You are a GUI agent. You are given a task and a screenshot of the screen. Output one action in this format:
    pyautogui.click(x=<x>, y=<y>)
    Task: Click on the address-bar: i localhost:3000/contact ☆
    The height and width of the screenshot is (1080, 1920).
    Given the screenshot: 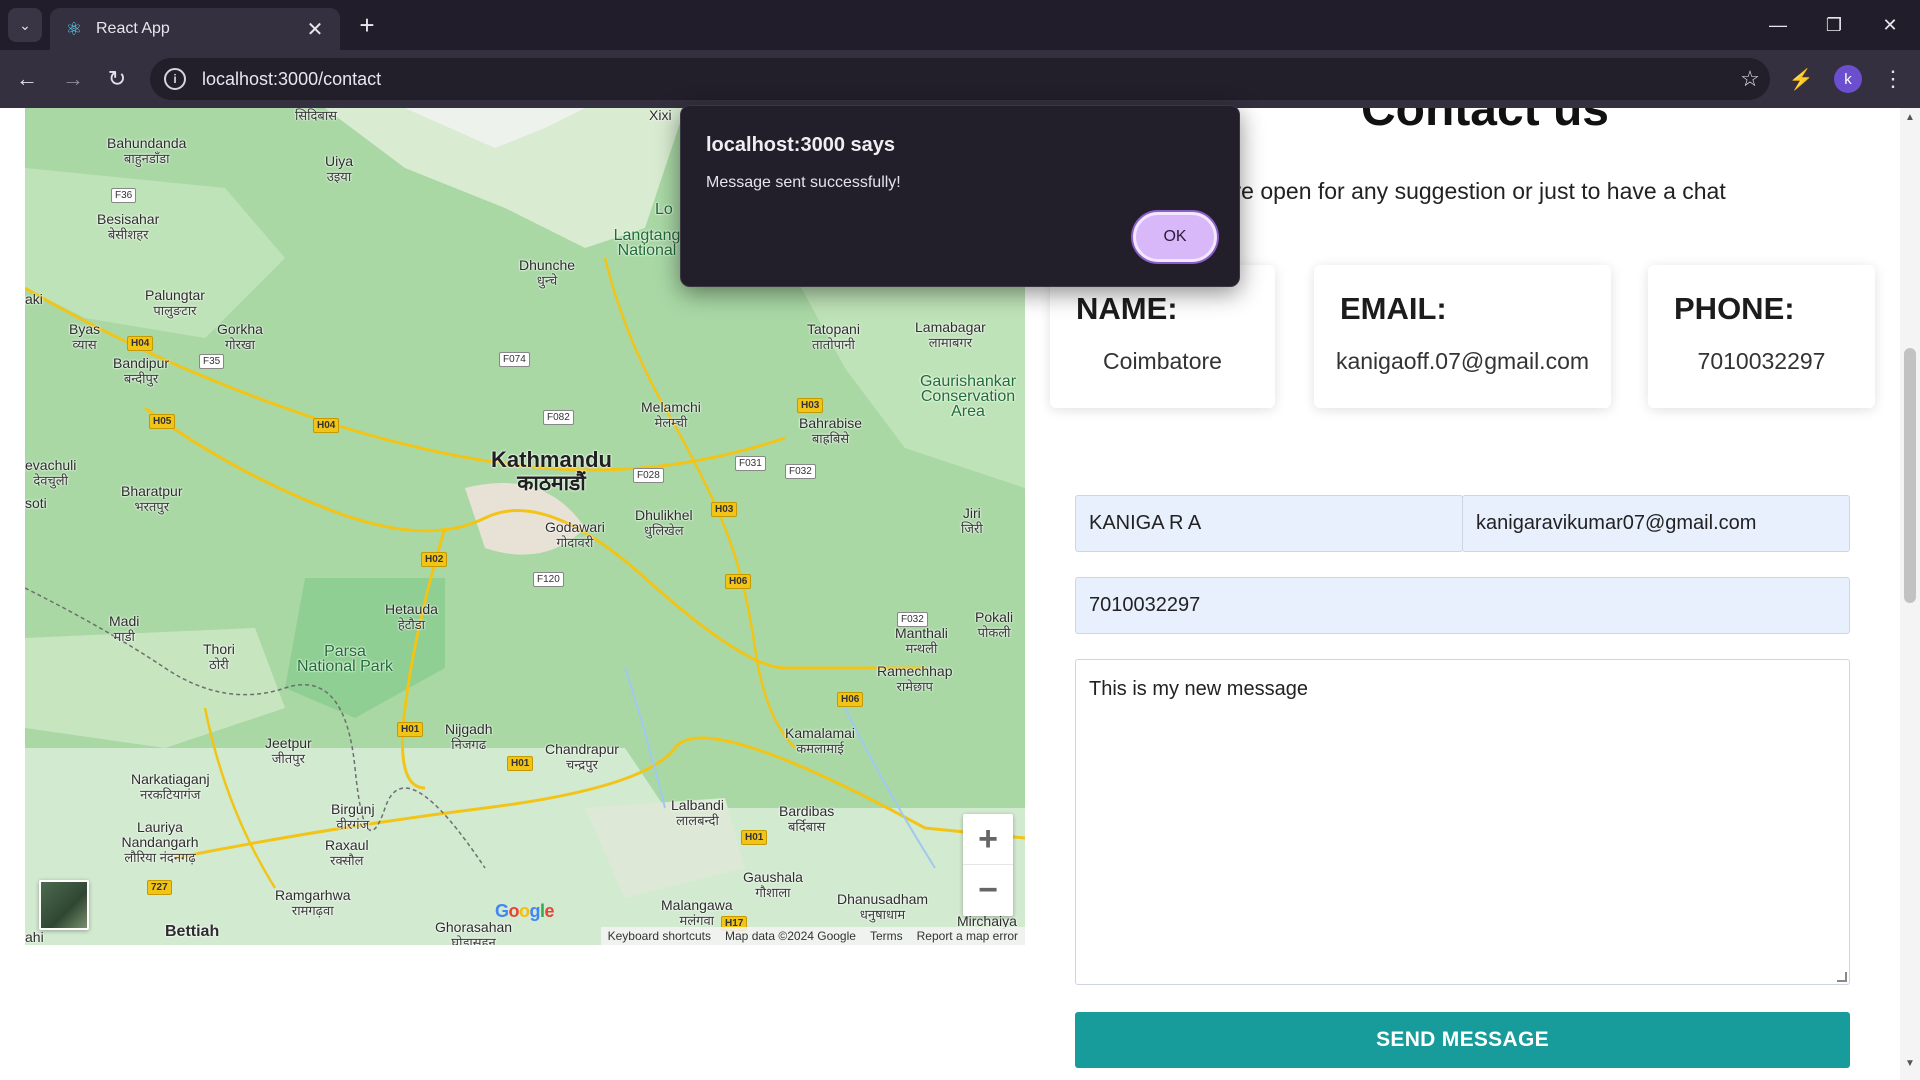 What is the action you would take?
    pyautogui.click(x=960, y=79)
    